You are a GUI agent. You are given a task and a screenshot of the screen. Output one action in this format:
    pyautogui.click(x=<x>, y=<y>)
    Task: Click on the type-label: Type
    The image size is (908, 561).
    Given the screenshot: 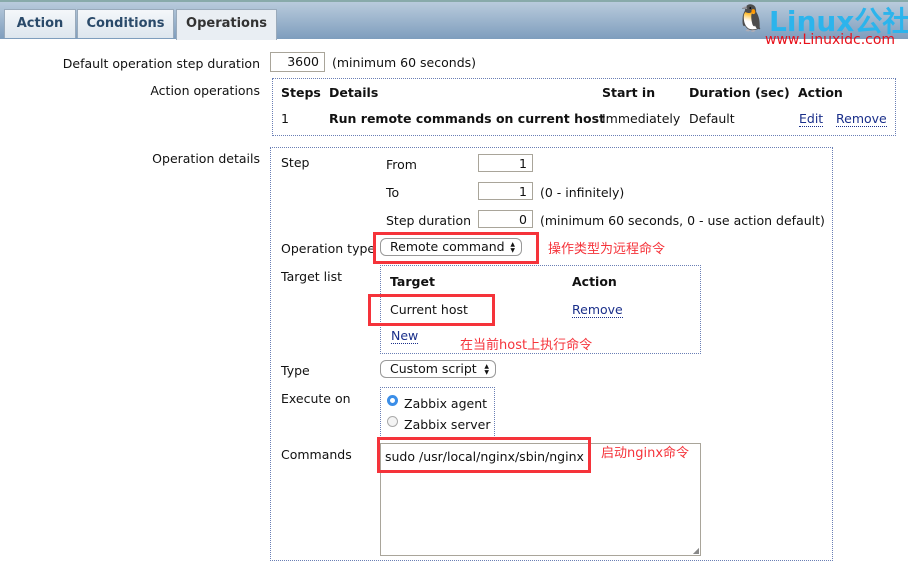 What is the action you would take?
    pyautogui.click(x=295, y=370)
    